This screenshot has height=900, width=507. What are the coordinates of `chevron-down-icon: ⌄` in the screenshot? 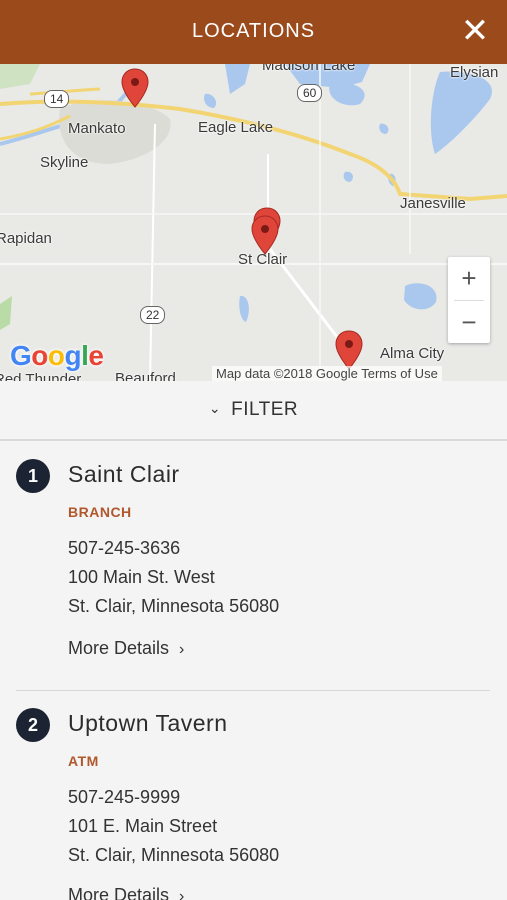 It's located at (215, 408).